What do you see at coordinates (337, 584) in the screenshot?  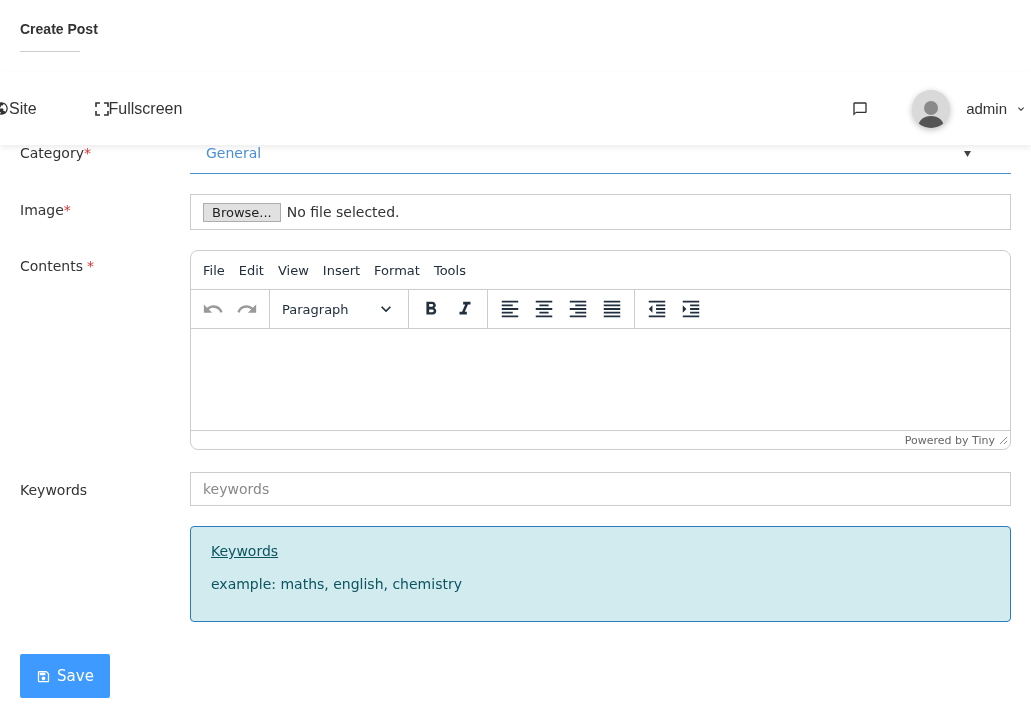 I see `hint-text: example: maths, english, chemistry` at bounding box center [337, 584].